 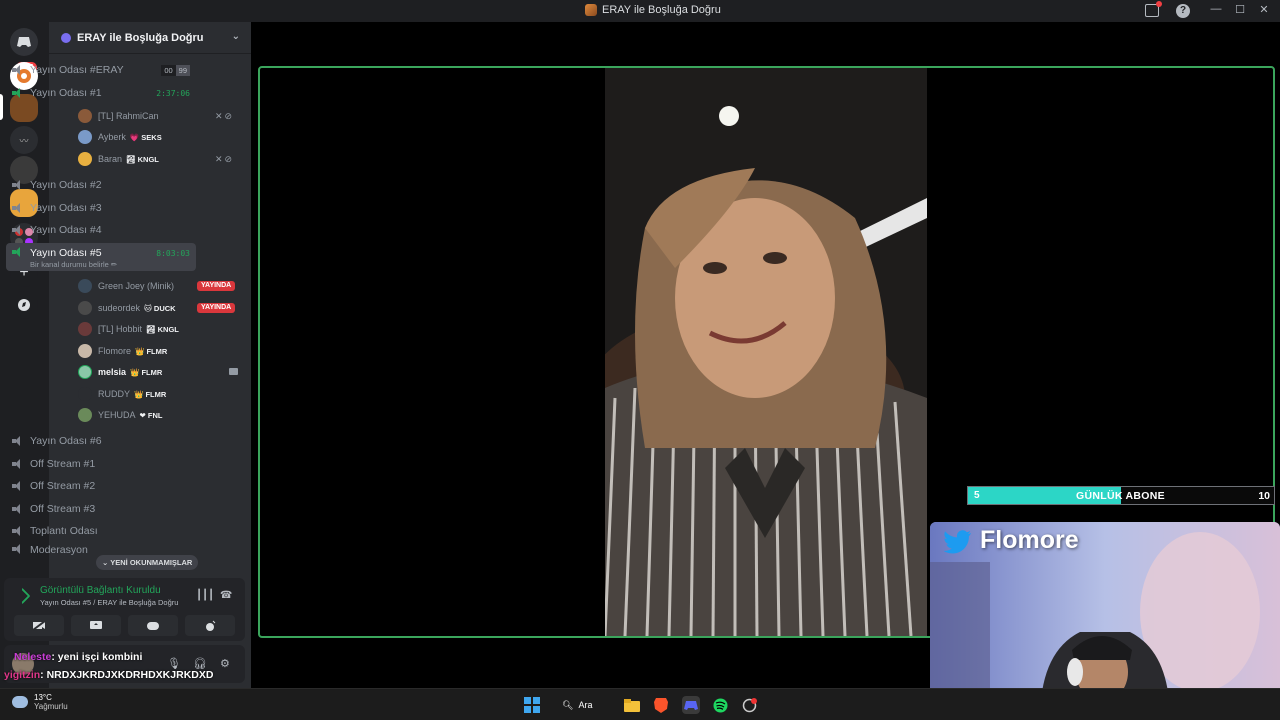 I want to click on file-explorer-icon, so click(x=632, y=705).